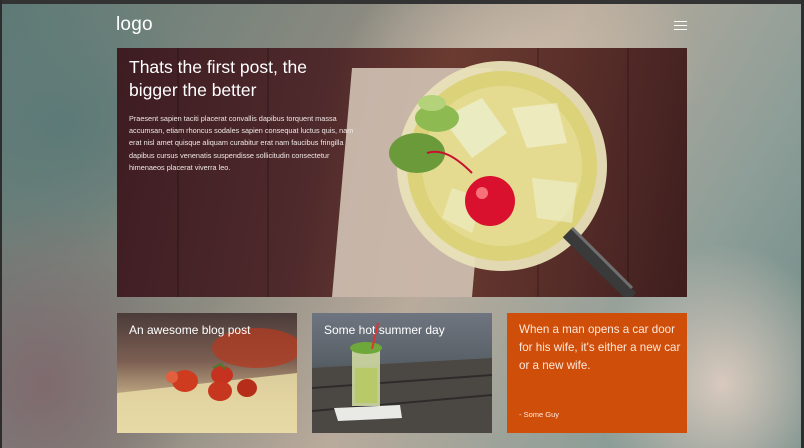  Describe the element at coordinates (402, 373) in the screenshot. I see `post-card-hot-summer-day: Some hot summer day` at that location.